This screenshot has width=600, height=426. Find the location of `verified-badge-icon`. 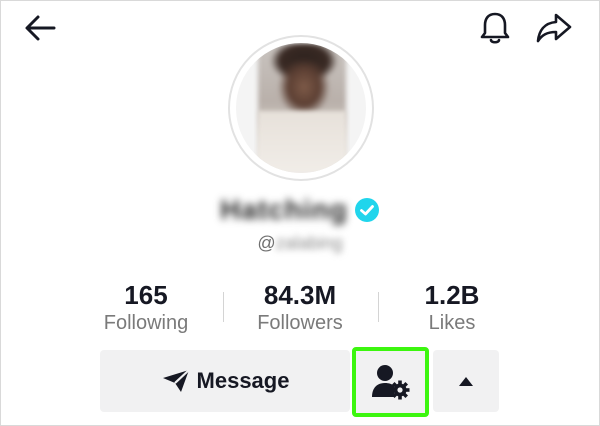

verified-badge-icon is located at coordinates (366, 210).